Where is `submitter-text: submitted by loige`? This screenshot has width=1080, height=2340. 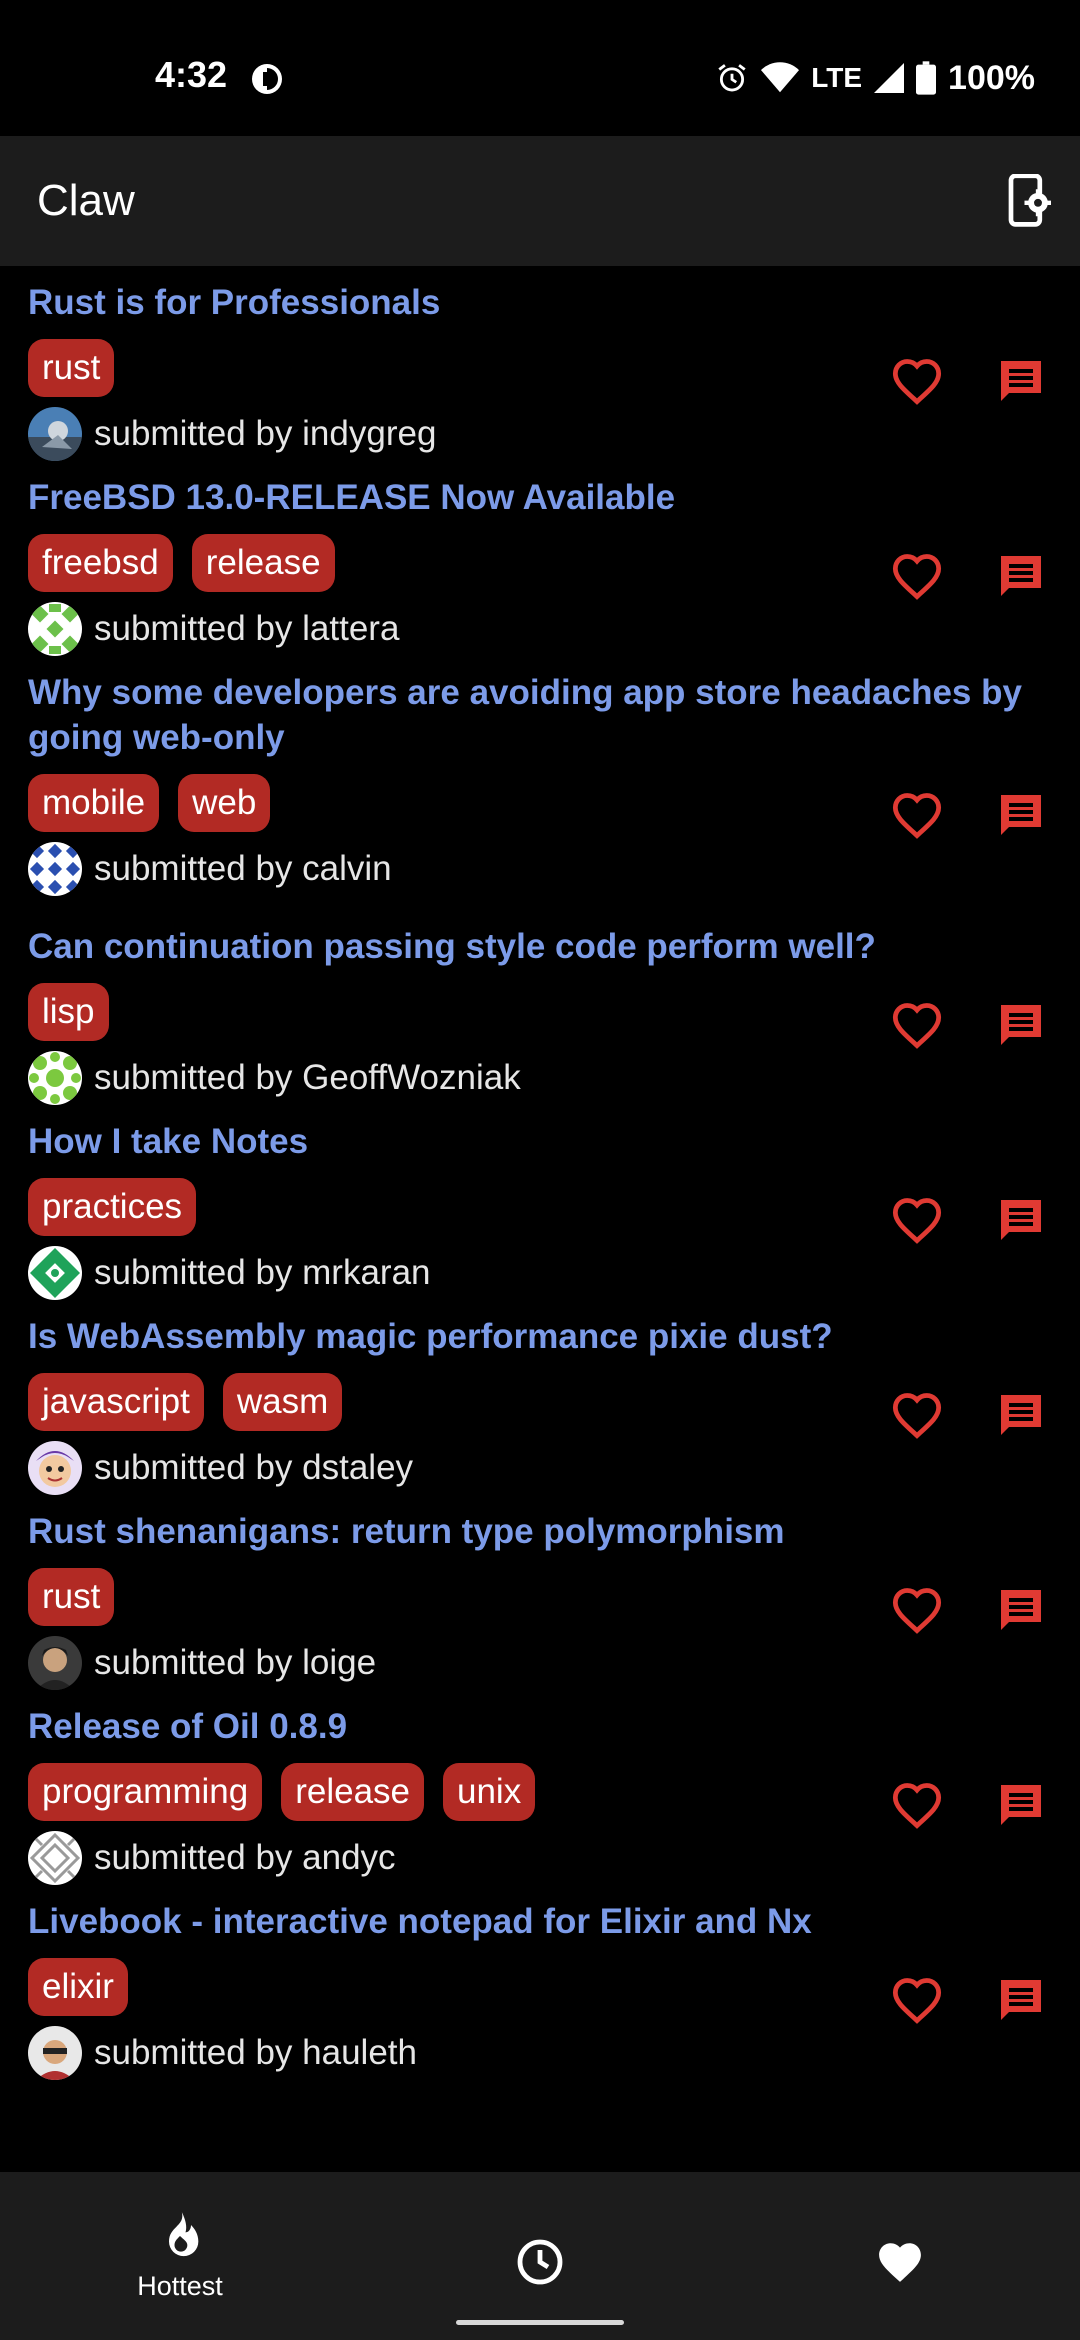
submitter-text: submitted by loige is located at coordinates (235, 1662).